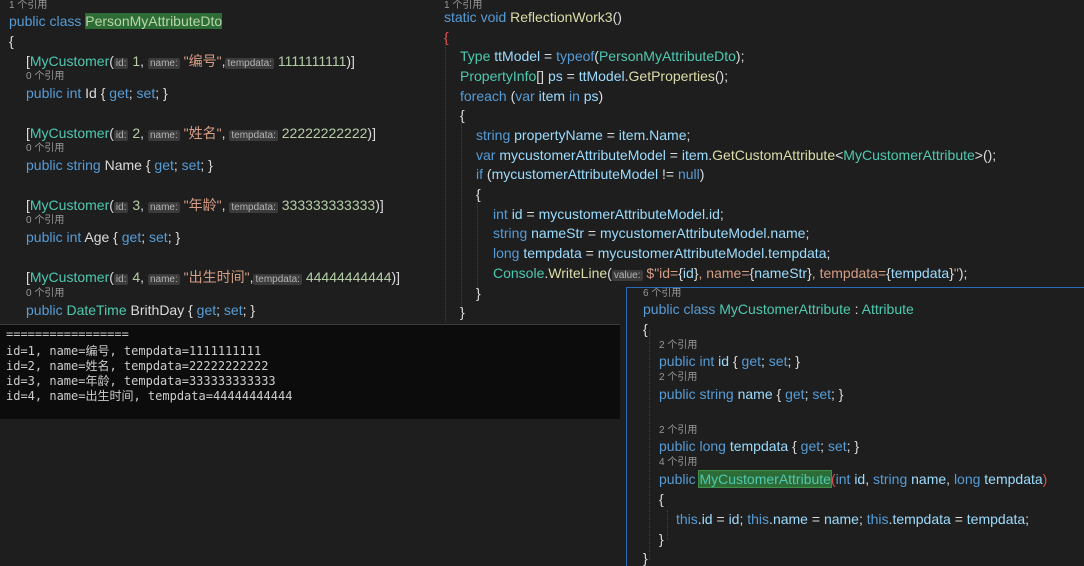 Image resolution: width=1084 pixels, height=566 pixels. I want to click on brace-match-marker: {, so click(446, 37).